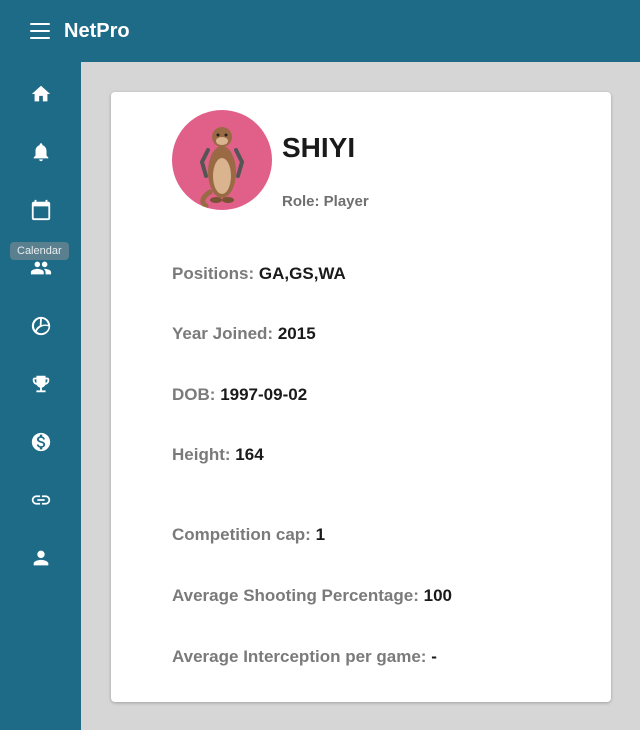 This screenshot has width=640, height=730. I want to click on detail-label: DOB:, so click(194, 394).